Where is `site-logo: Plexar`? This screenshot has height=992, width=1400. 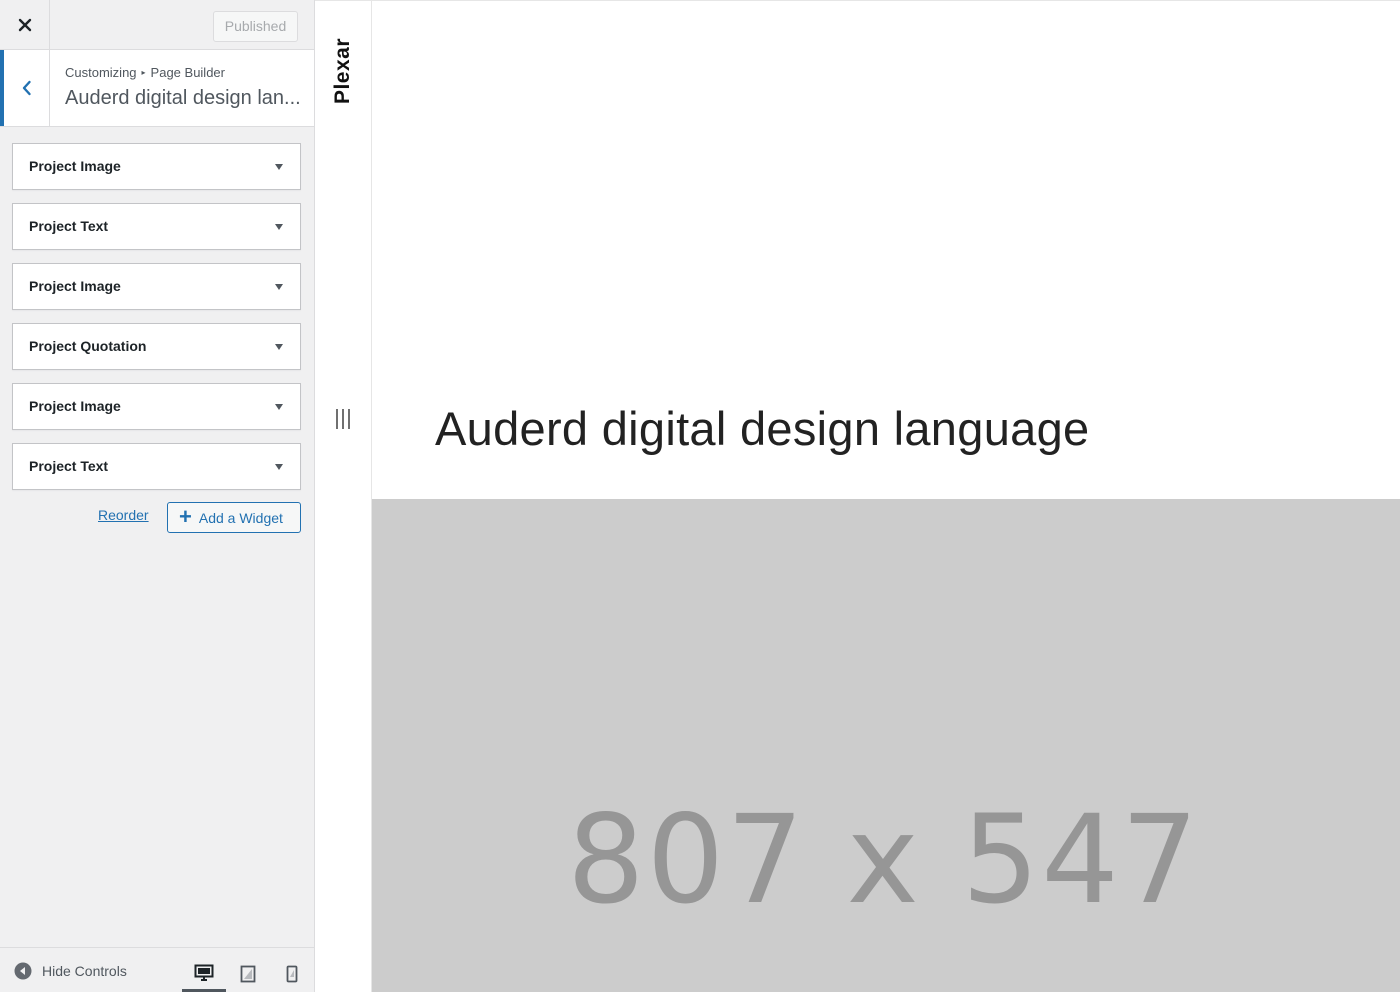 site-logo: Plexar is located at coordinates (343, 71).